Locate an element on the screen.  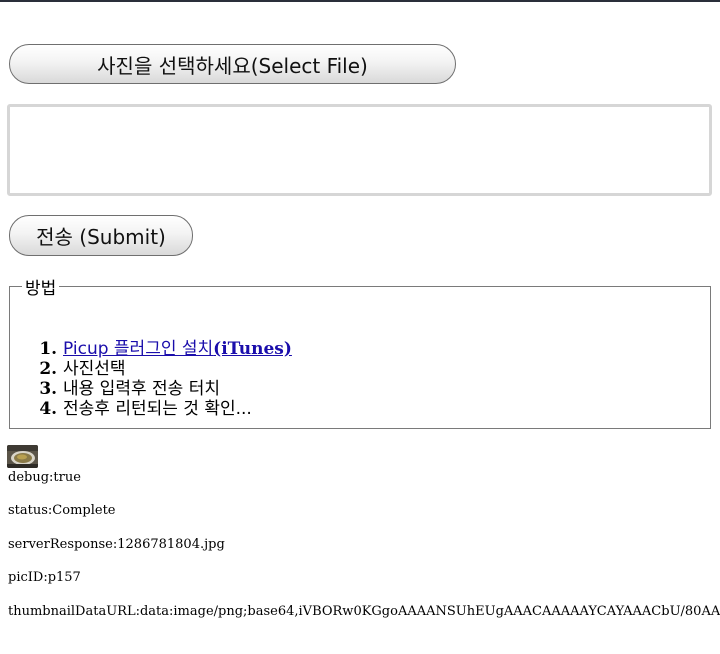
howto-legend: 방법 is located at coordinates (41, 289).